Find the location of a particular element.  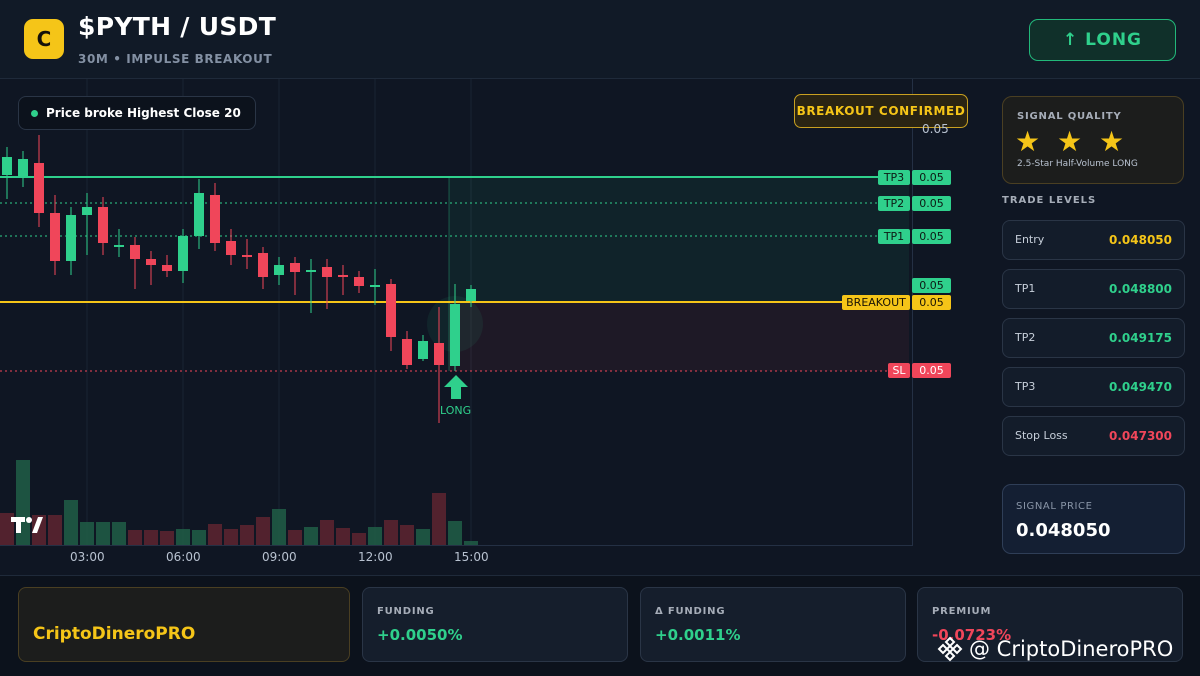

level-label: TP1 is located at coordinates (1025, 288).